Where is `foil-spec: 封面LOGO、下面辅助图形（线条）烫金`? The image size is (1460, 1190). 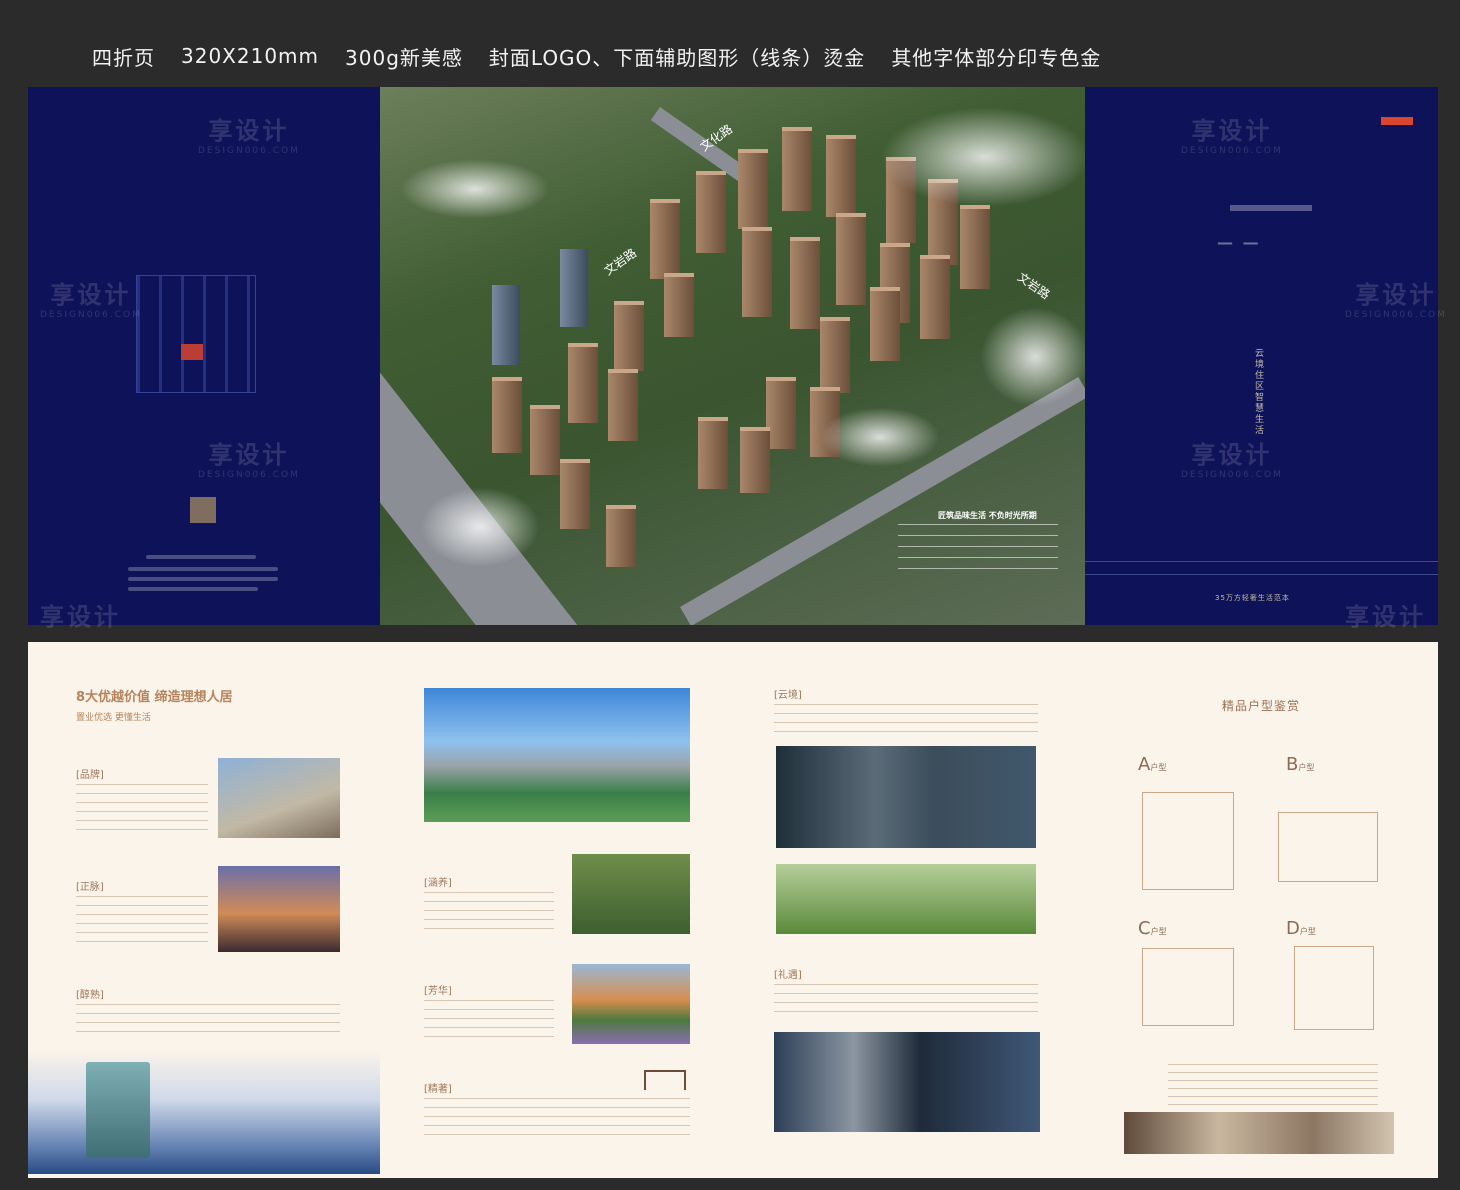
foil-spec: 封面LOGO、下面辅助图形（线条）烫金 is located at coordinates (677, 57).